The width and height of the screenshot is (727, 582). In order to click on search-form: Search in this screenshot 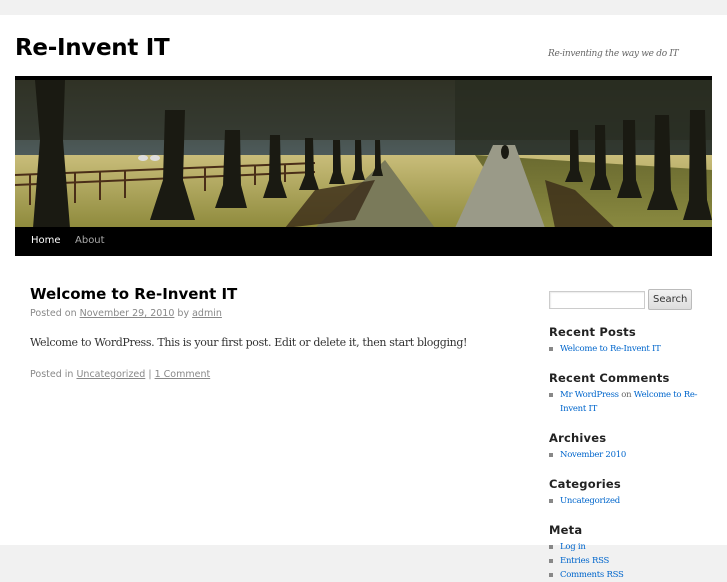, I will do `click(634, 299)`.